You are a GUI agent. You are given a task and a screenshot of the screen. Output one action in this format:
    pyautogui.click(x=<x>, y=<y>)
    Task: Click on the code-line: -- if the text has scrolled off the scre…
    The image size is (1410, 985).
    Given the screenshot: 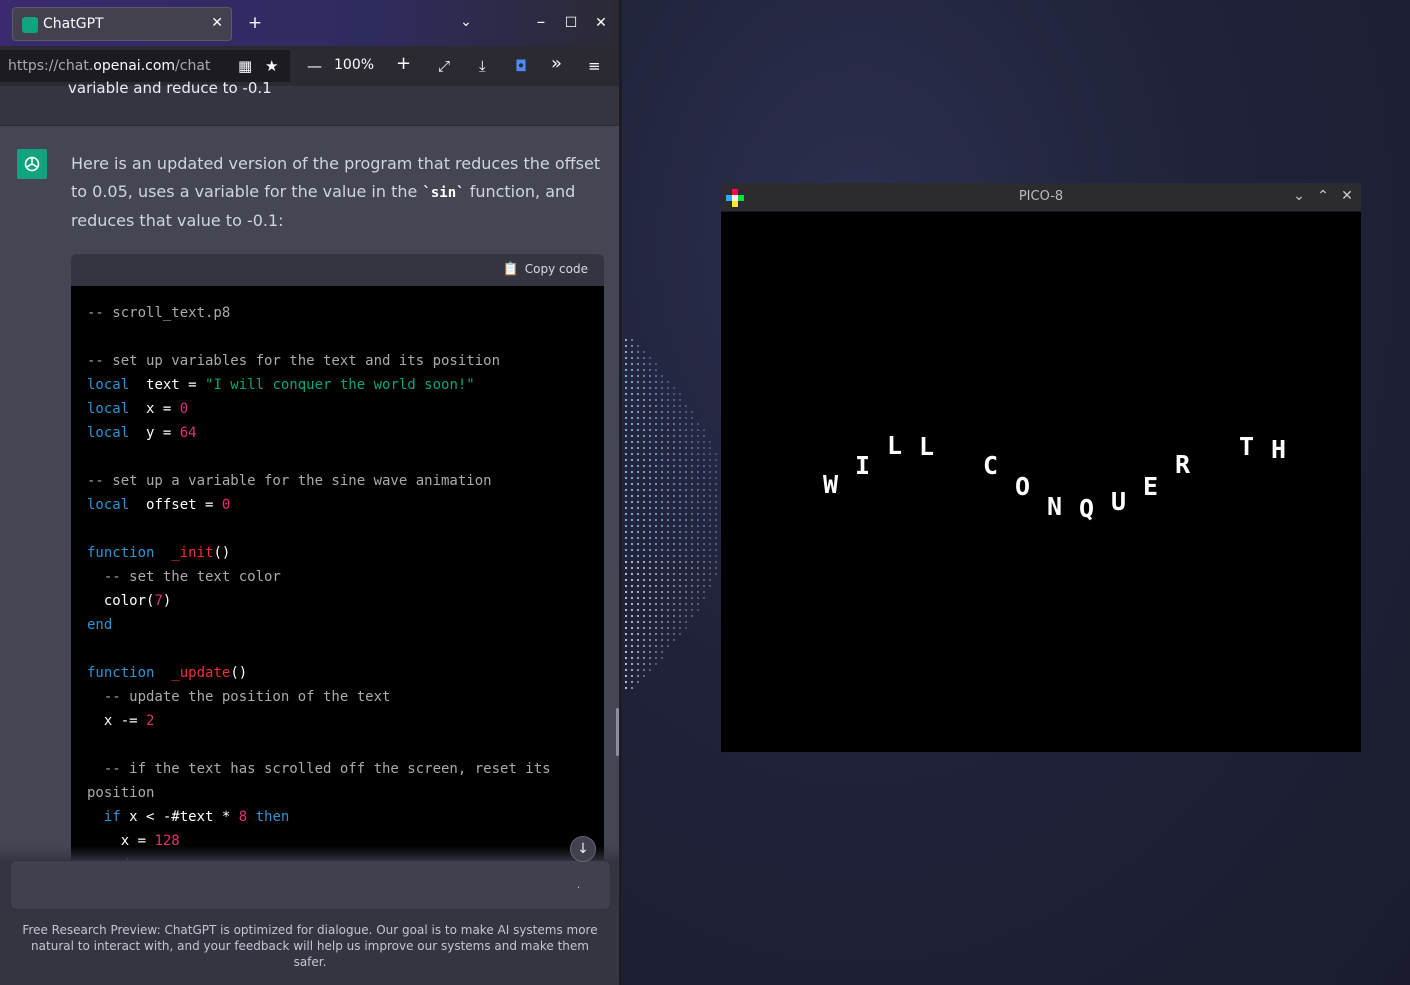 What is the action you would take?
    pyautogui.click(x=323, y=781)
    